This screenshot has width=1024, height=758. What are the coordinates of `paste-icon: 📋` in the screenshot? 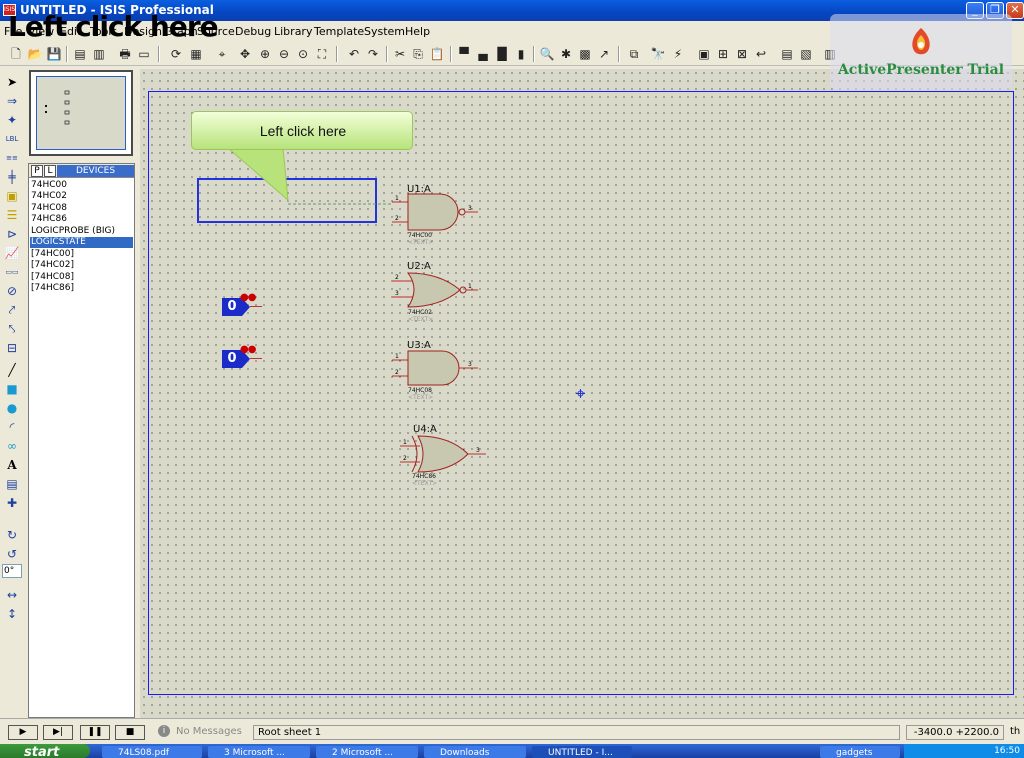 It's located at (437, 54).